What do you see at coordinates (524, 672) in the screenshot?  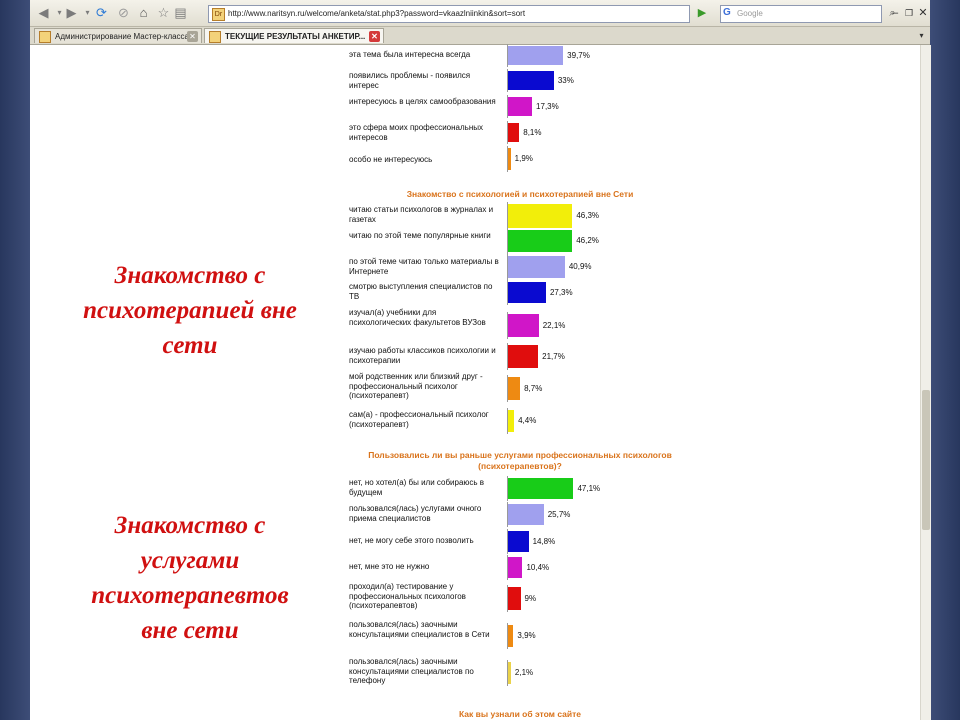 I see `answer-percent: 2,1%` at bounding box center [524, 672].